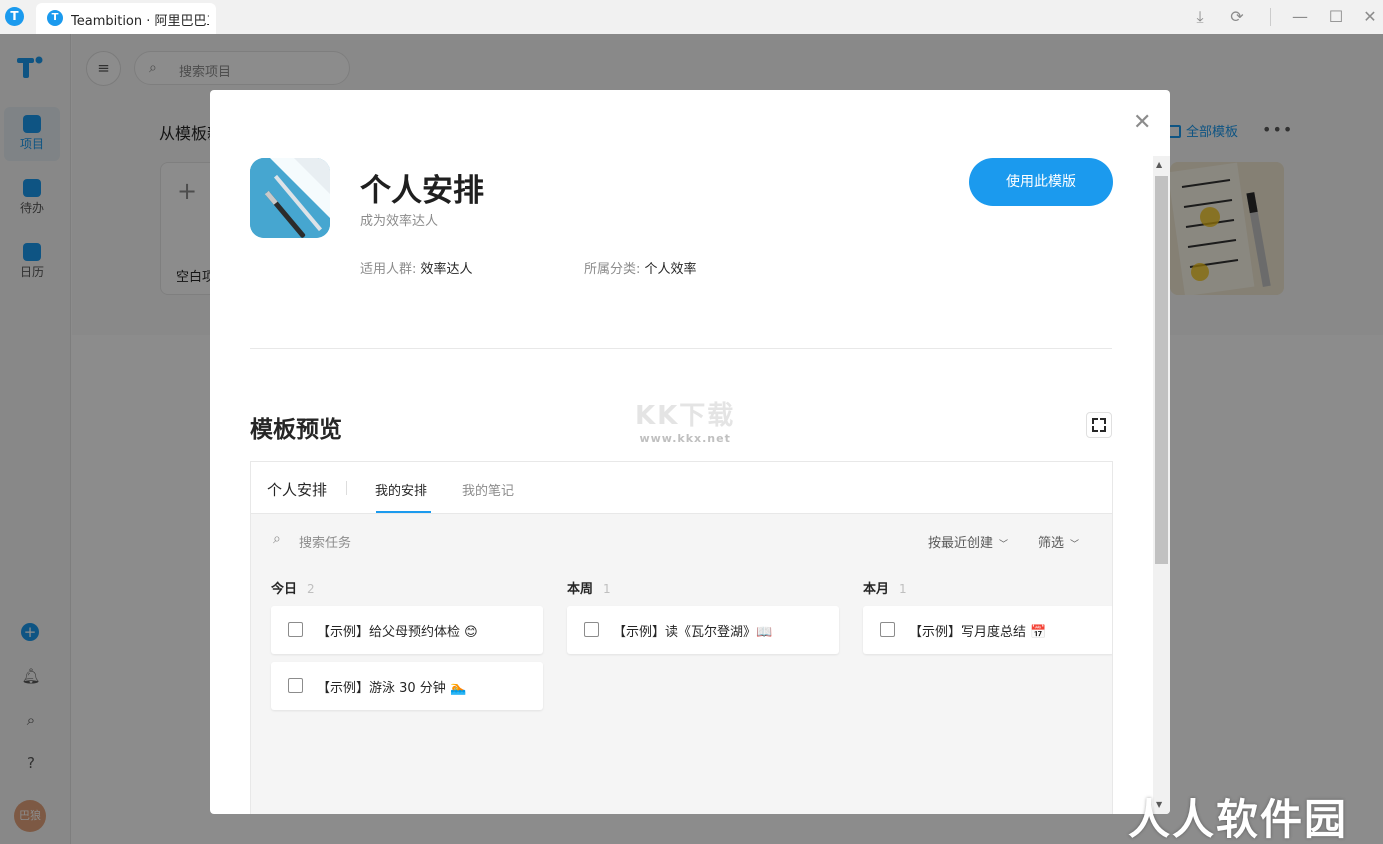 Image resolution: width=1383 pixels, height=844 pixels. I want to click on teambition-icon: T, so click(55, 18).